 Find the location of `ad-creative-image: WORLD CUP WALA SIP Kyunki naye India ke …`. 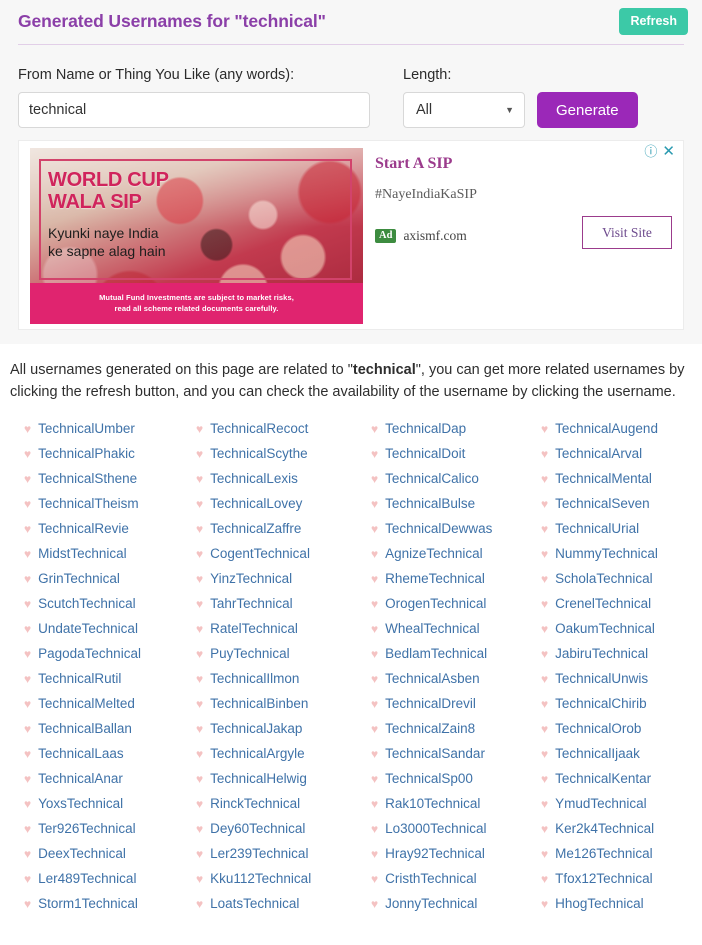

ad-creative-image: WORLD CUP WALA SIP Kyunki naye India ke … is located at coordinates (196, 236).